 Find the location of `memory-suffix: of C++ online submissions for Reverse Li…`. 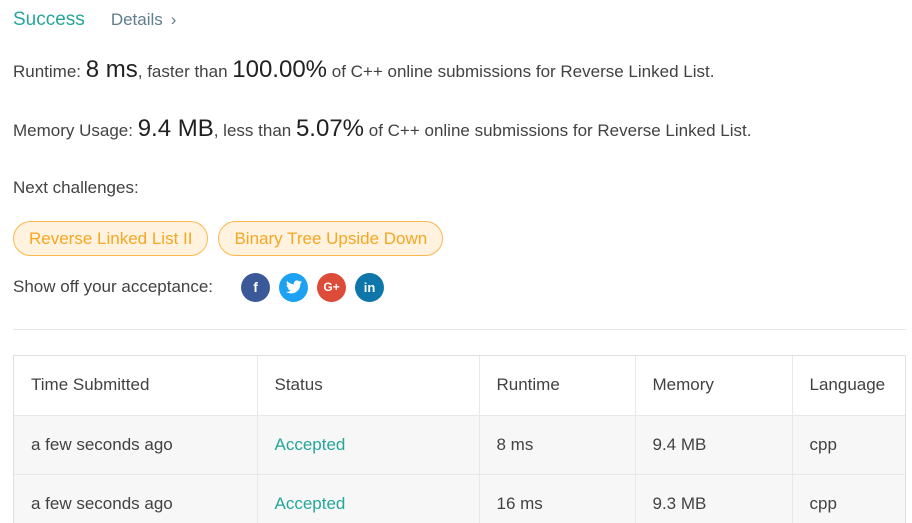

memory-suffix: of C++ online submissions for Reverse Li… is located at coordinates (558, 130).